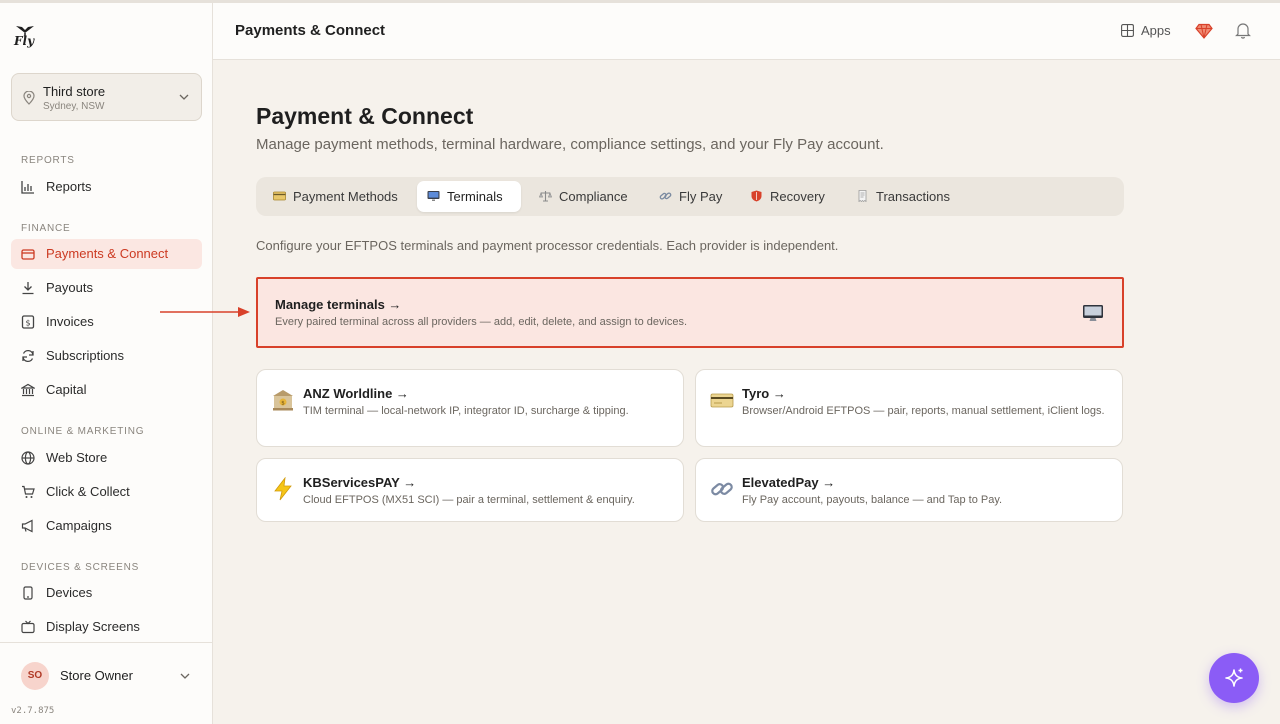  I want to click on store-location: Sydney, NSW, so click(74, 106).